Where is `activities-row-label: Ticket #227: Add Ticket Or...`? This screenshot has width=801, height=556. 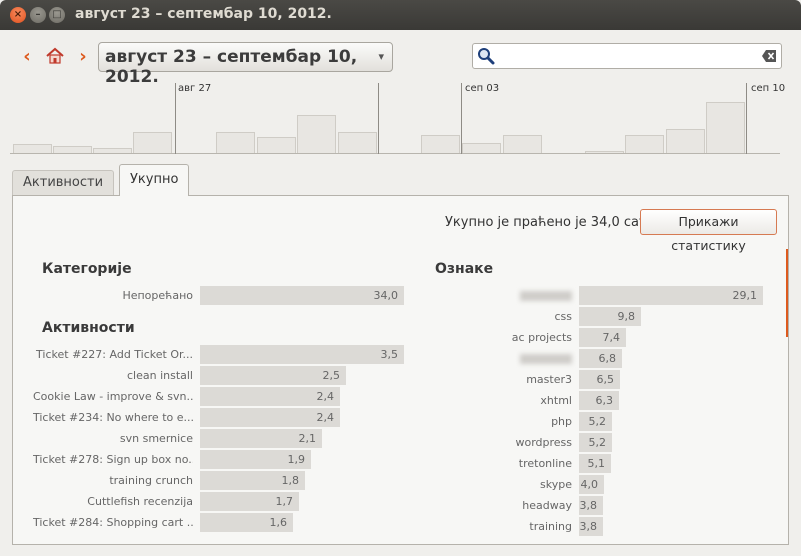 activities-row-label: Ticket #227: Add Ticket Or... is located at coordinates (114, 354).